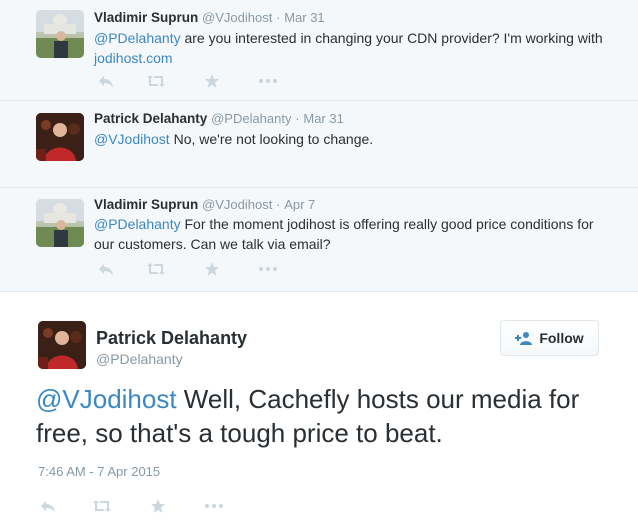  What do you see at coordinates (99, 472) in the screenshot?
I see `tweet-timestamp: 7:46 AM - 7 Apr 2015` at bounding box center [99, 472].